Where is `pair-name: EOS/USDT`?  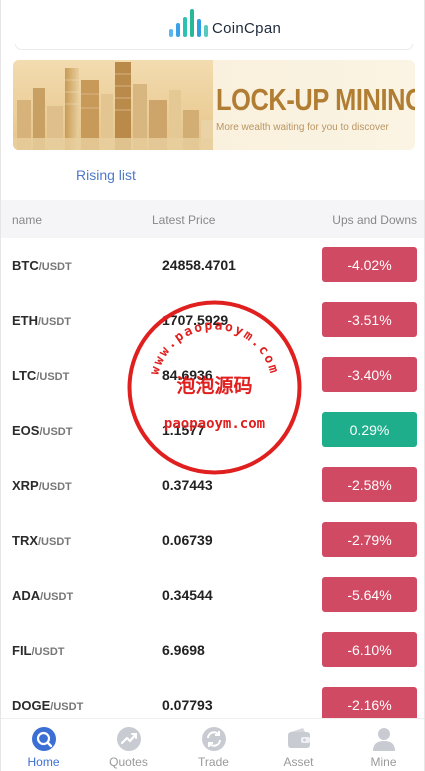
pair-name: EOS/USDT is located at coordinates (42, 430).